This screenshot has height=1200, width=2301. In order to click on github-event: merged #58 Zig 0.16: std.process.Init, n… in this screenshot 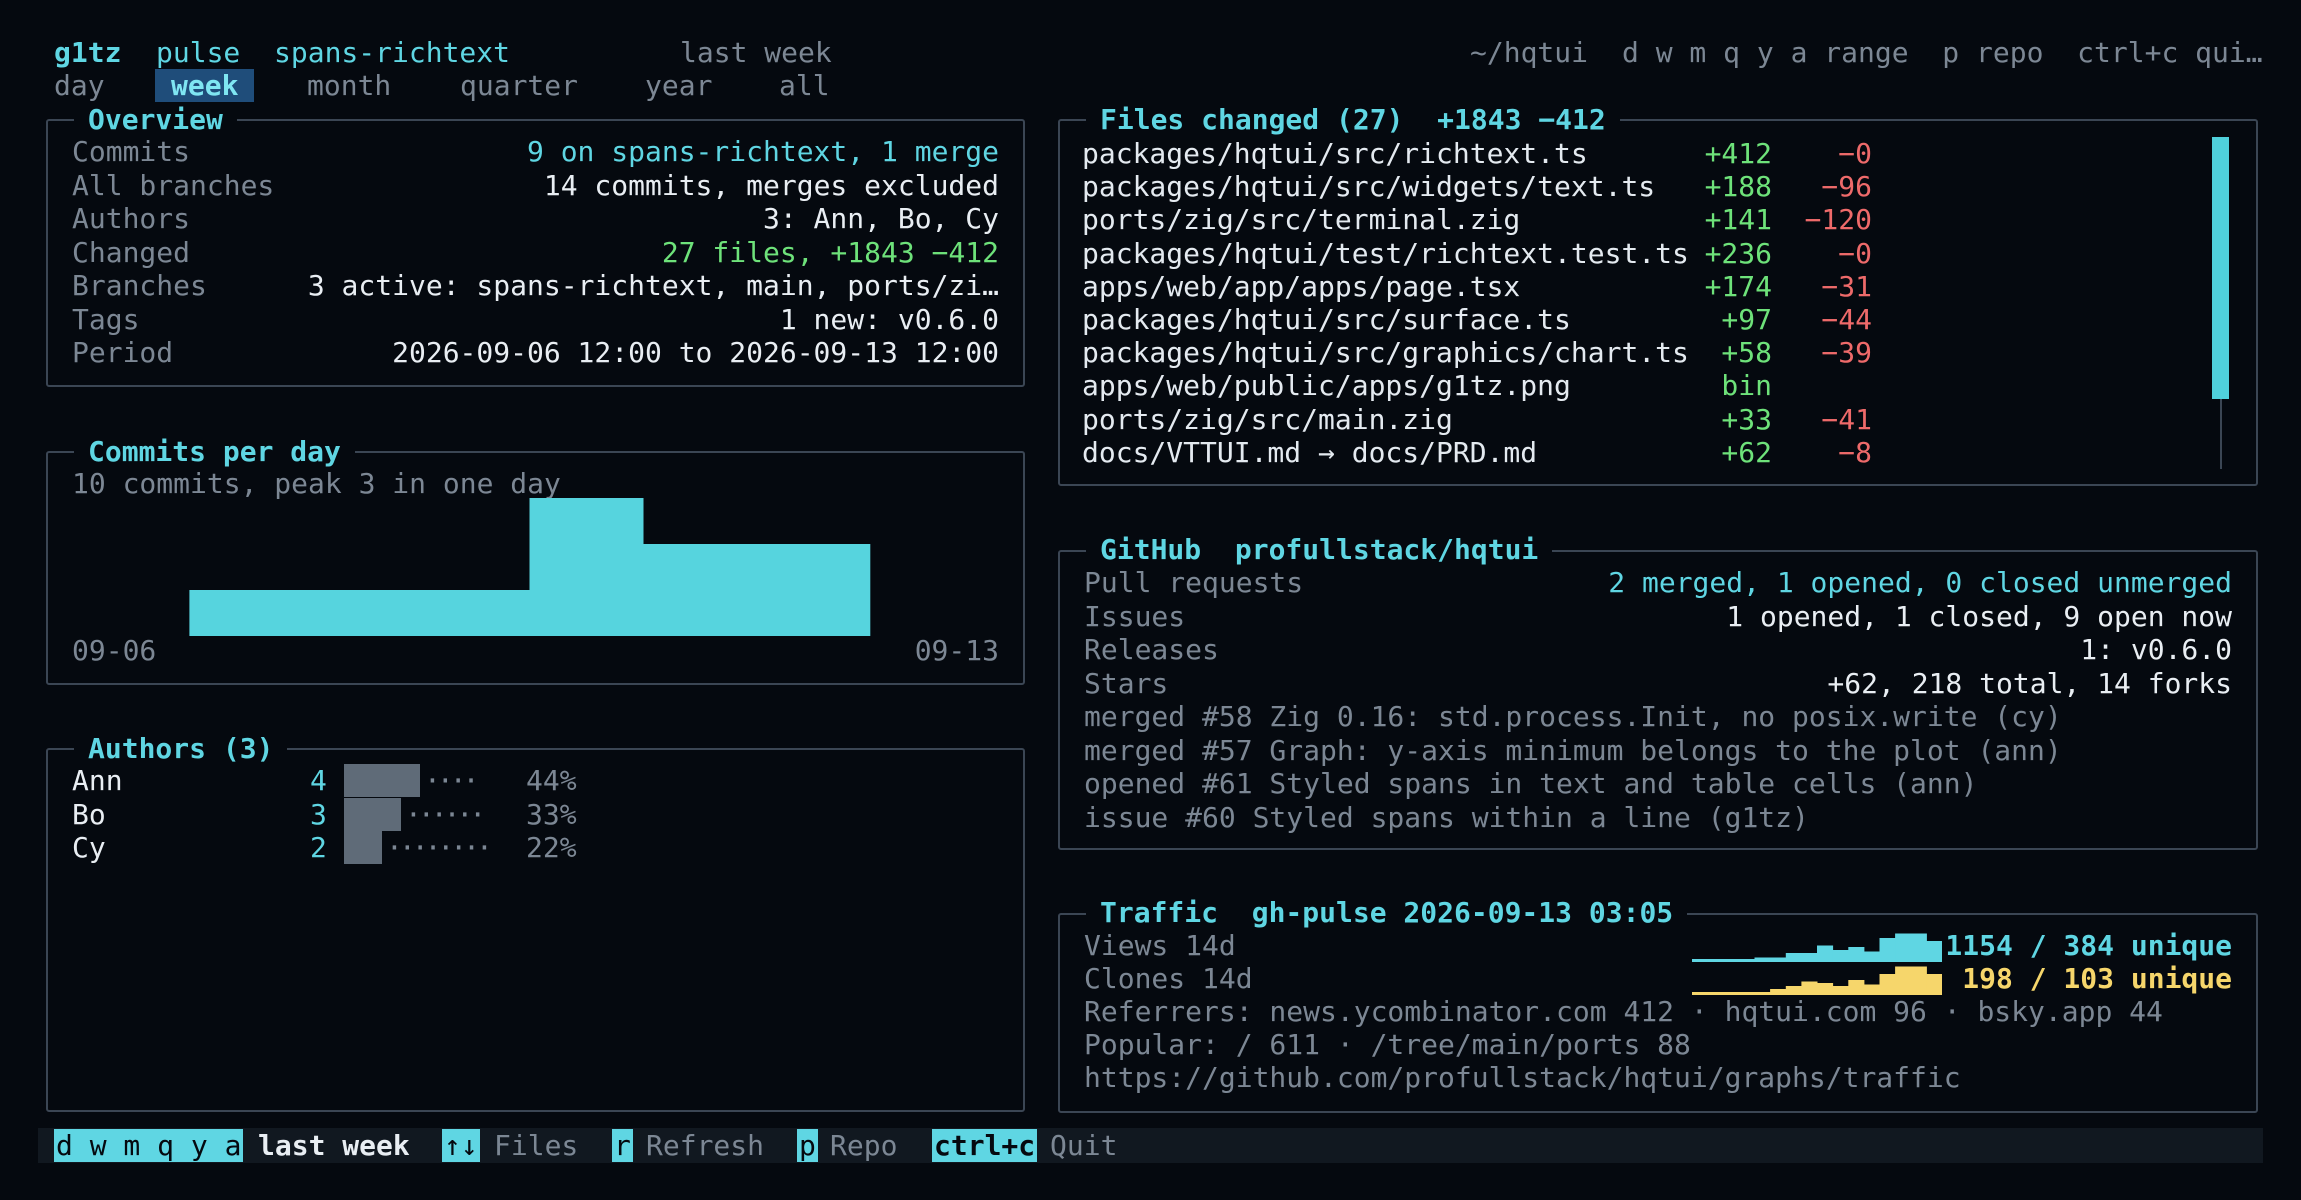, I will do `click(1573, 716)`.